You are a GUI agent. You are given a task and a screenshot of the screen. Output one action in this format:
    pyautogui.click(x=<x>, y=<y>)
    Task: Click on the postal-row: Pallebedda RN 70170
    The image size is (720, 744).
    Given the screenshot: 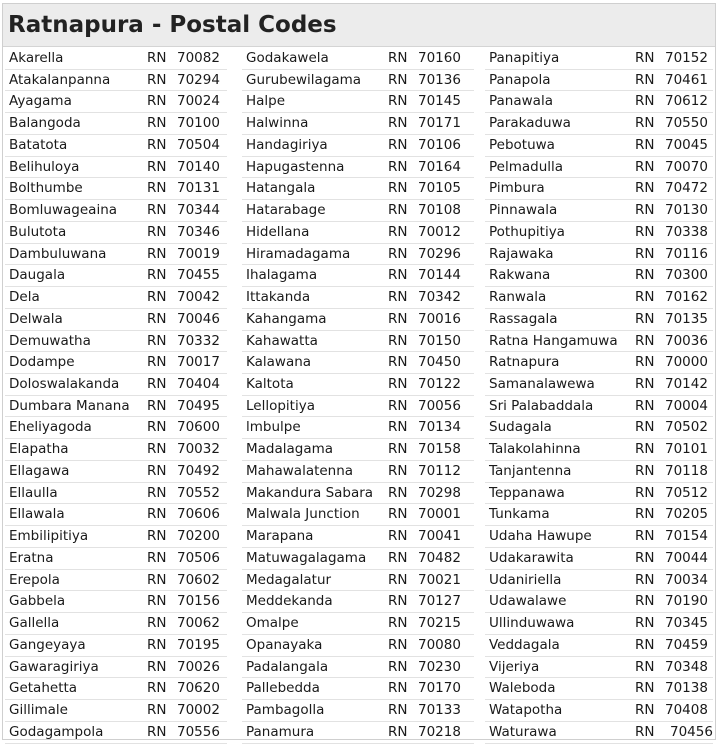 What is the action you would take?
    pyautogui.click(x=358, y=689)
    